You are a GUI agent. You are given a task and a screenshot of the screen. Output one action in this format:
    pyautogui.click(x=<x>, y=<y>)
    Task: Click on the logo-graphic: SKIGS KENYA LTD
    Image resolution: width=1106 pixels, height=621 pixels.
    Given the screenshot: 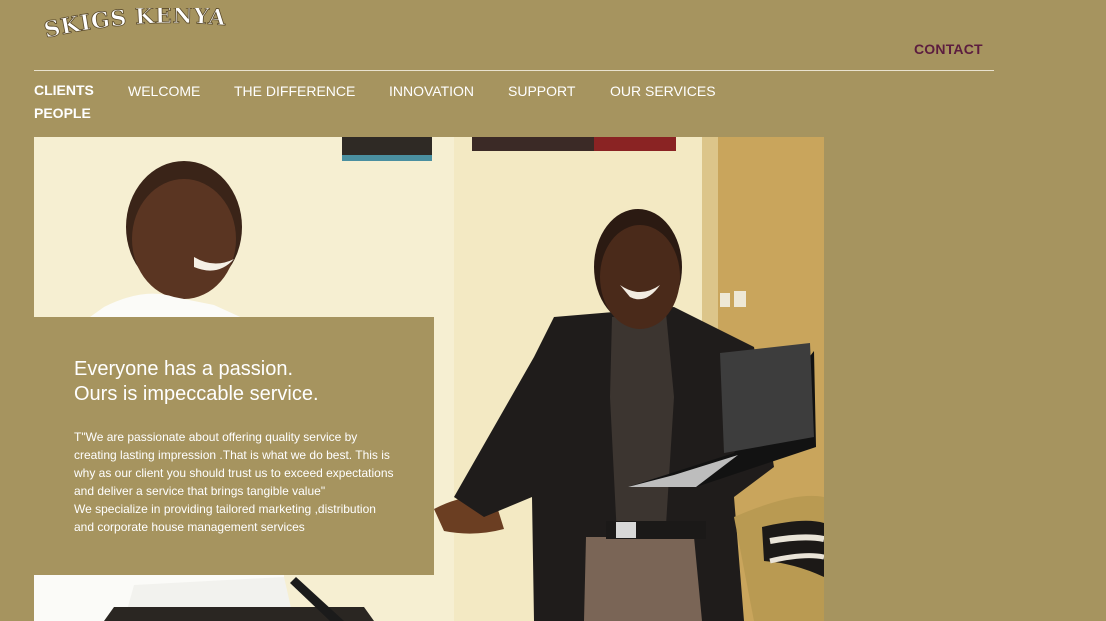 What is the action you would take?
    pyautogui.click(x=139, y=26)
    